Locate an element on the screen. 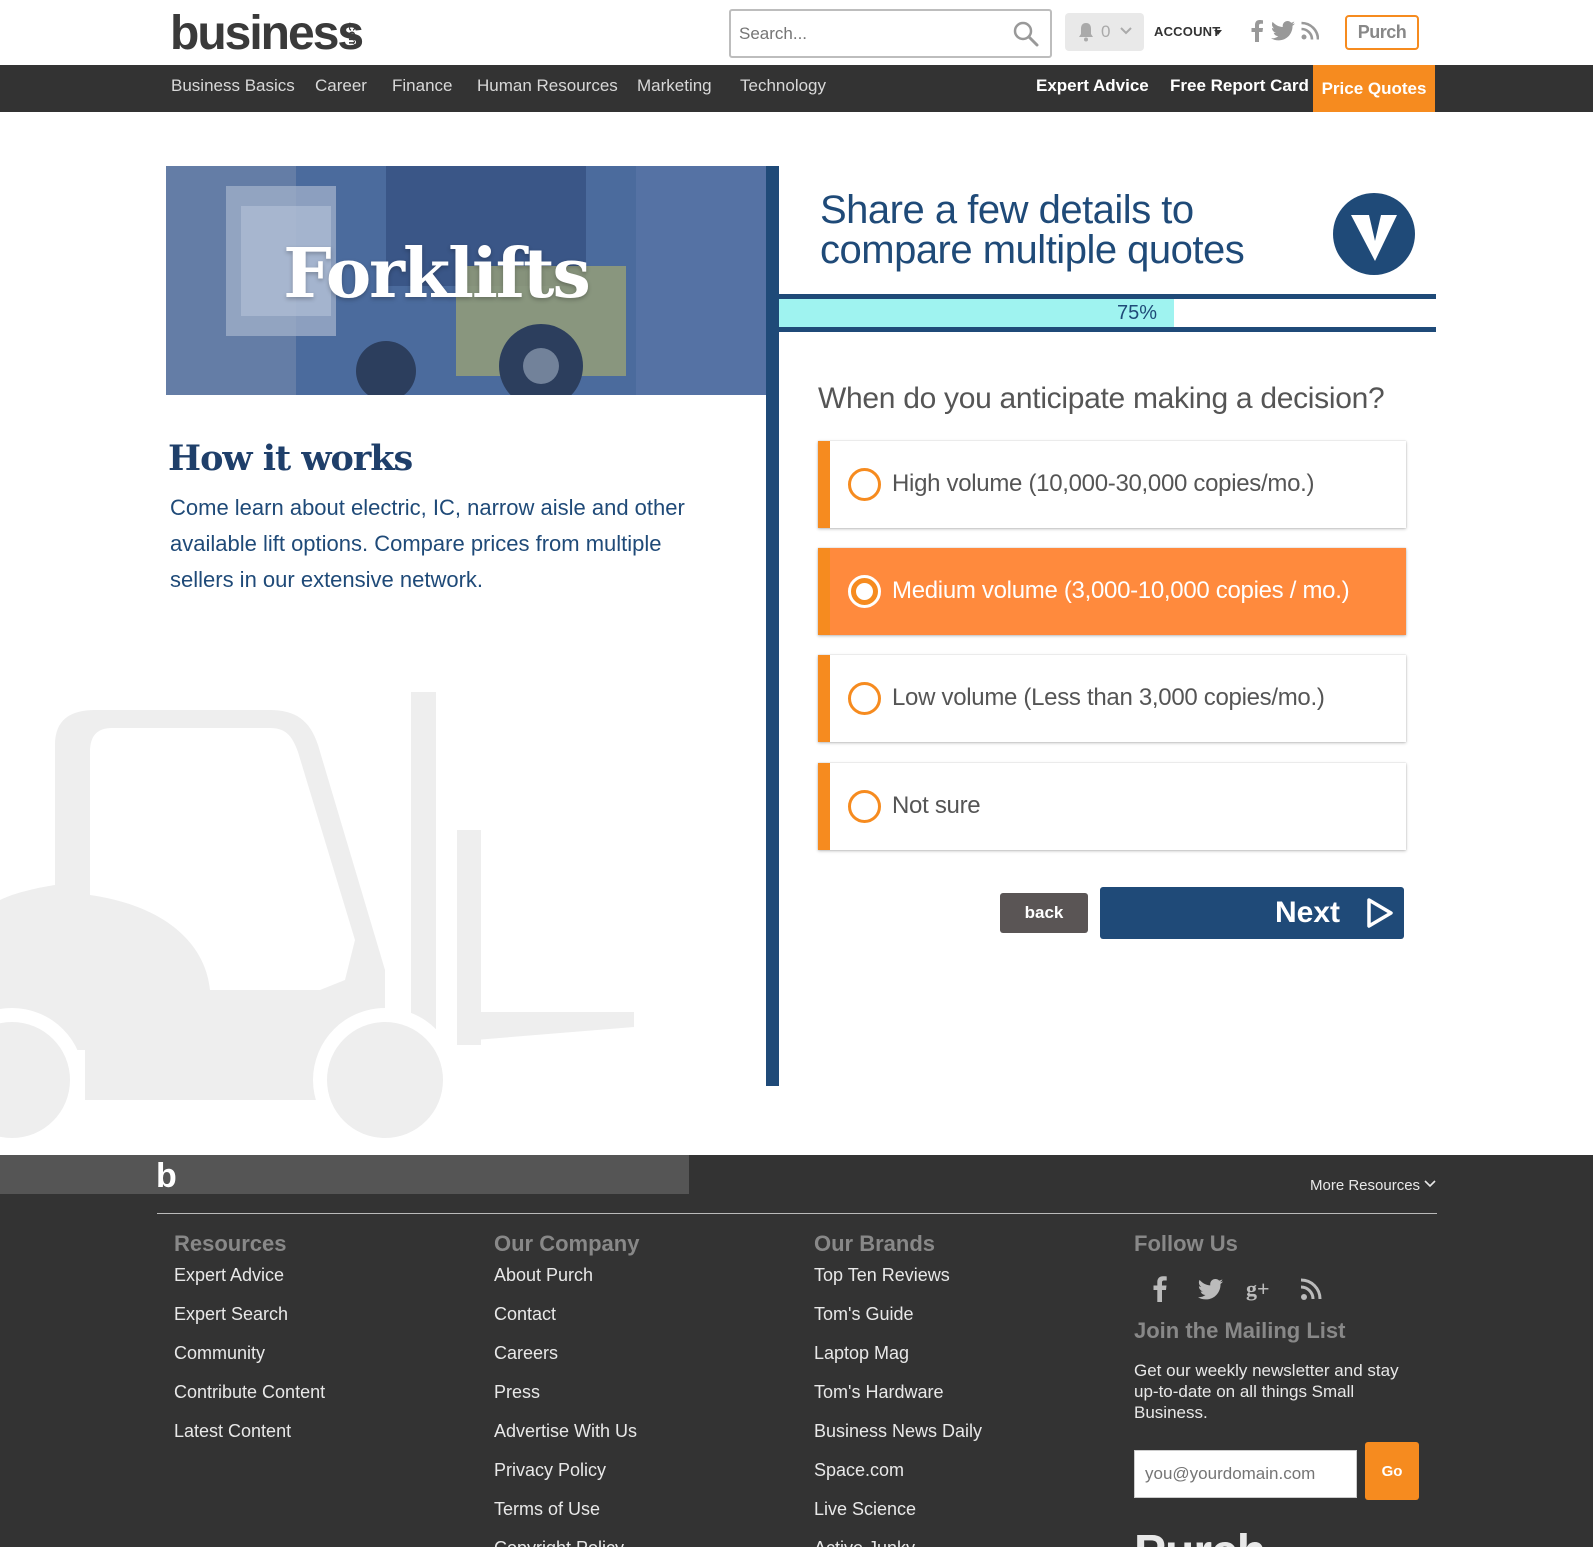 This screenshot has height=1547, width=1593. more-resources-toggle: More Resources is located at coordinates (1365, 1185).